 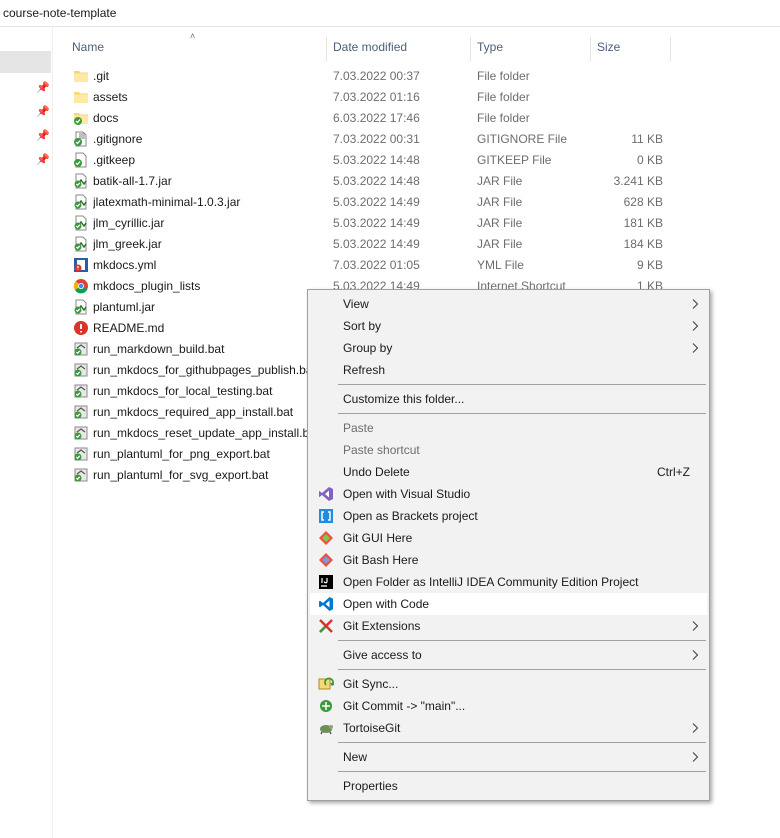 I want to click on file-row: assets 7.03.2022 01:16 File folder, so click(x=416, y=97).